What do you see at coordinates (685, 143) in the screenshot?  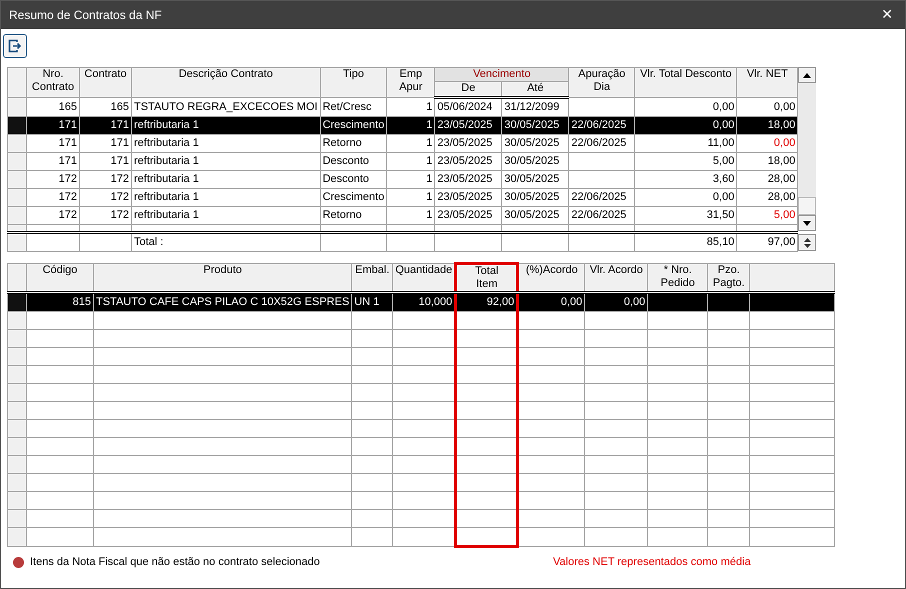 I see `table-cell: 11,00` at bounding box center [685, 143].